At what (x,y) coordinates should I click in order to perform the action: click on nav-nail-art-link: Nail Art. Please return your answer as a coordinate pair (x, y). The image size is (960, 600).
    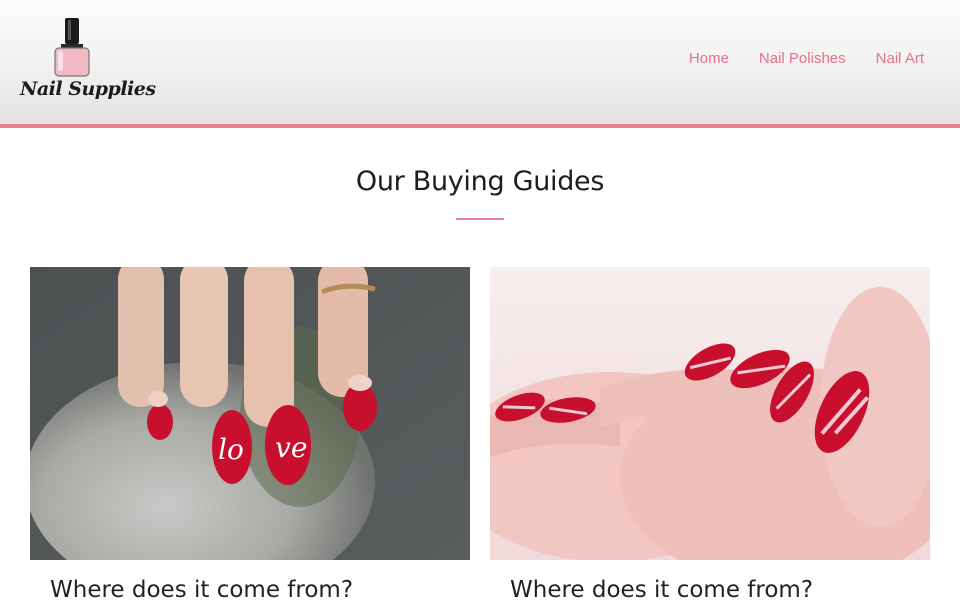
    Looking at the image, I should click on (900, 58).